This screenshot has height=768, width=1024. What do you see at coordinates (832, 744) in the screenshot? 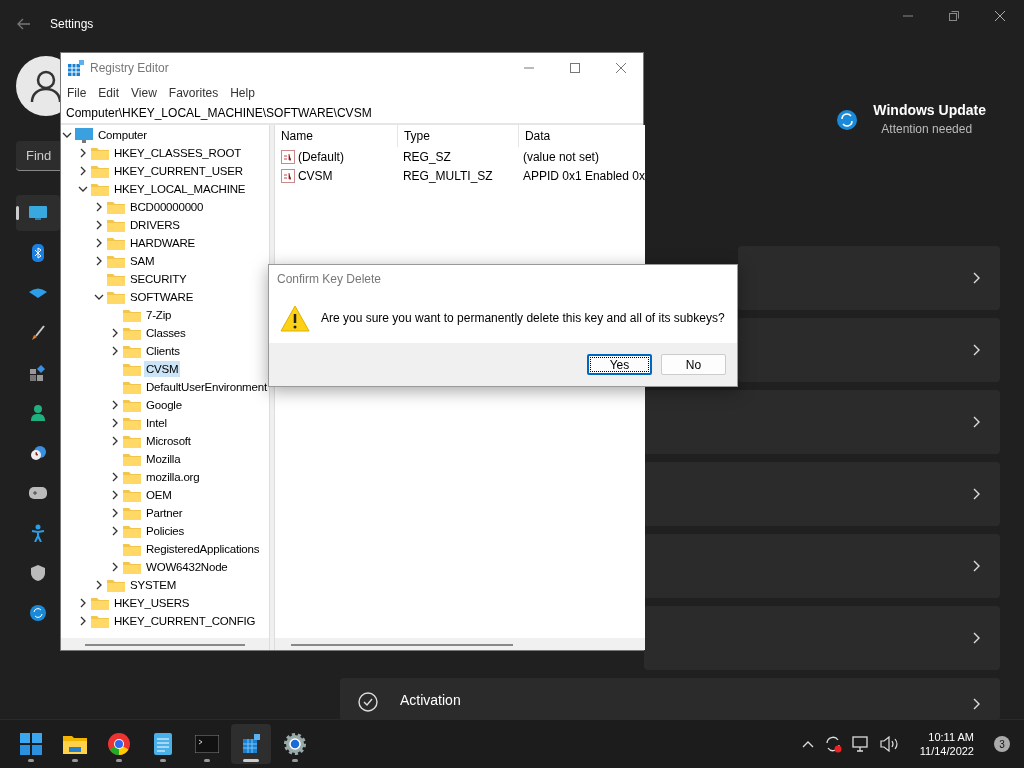
I see `sync-alert-icon` at bounding box center [832, 744].